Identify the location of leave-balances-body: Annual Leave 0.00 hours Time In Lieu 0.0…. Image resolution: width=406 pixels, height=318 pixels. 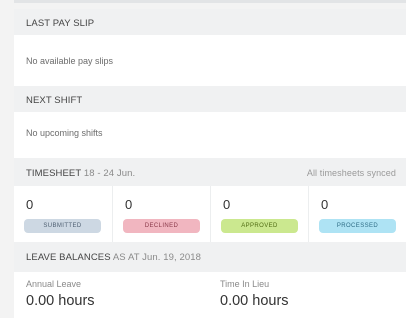
(210, 295).